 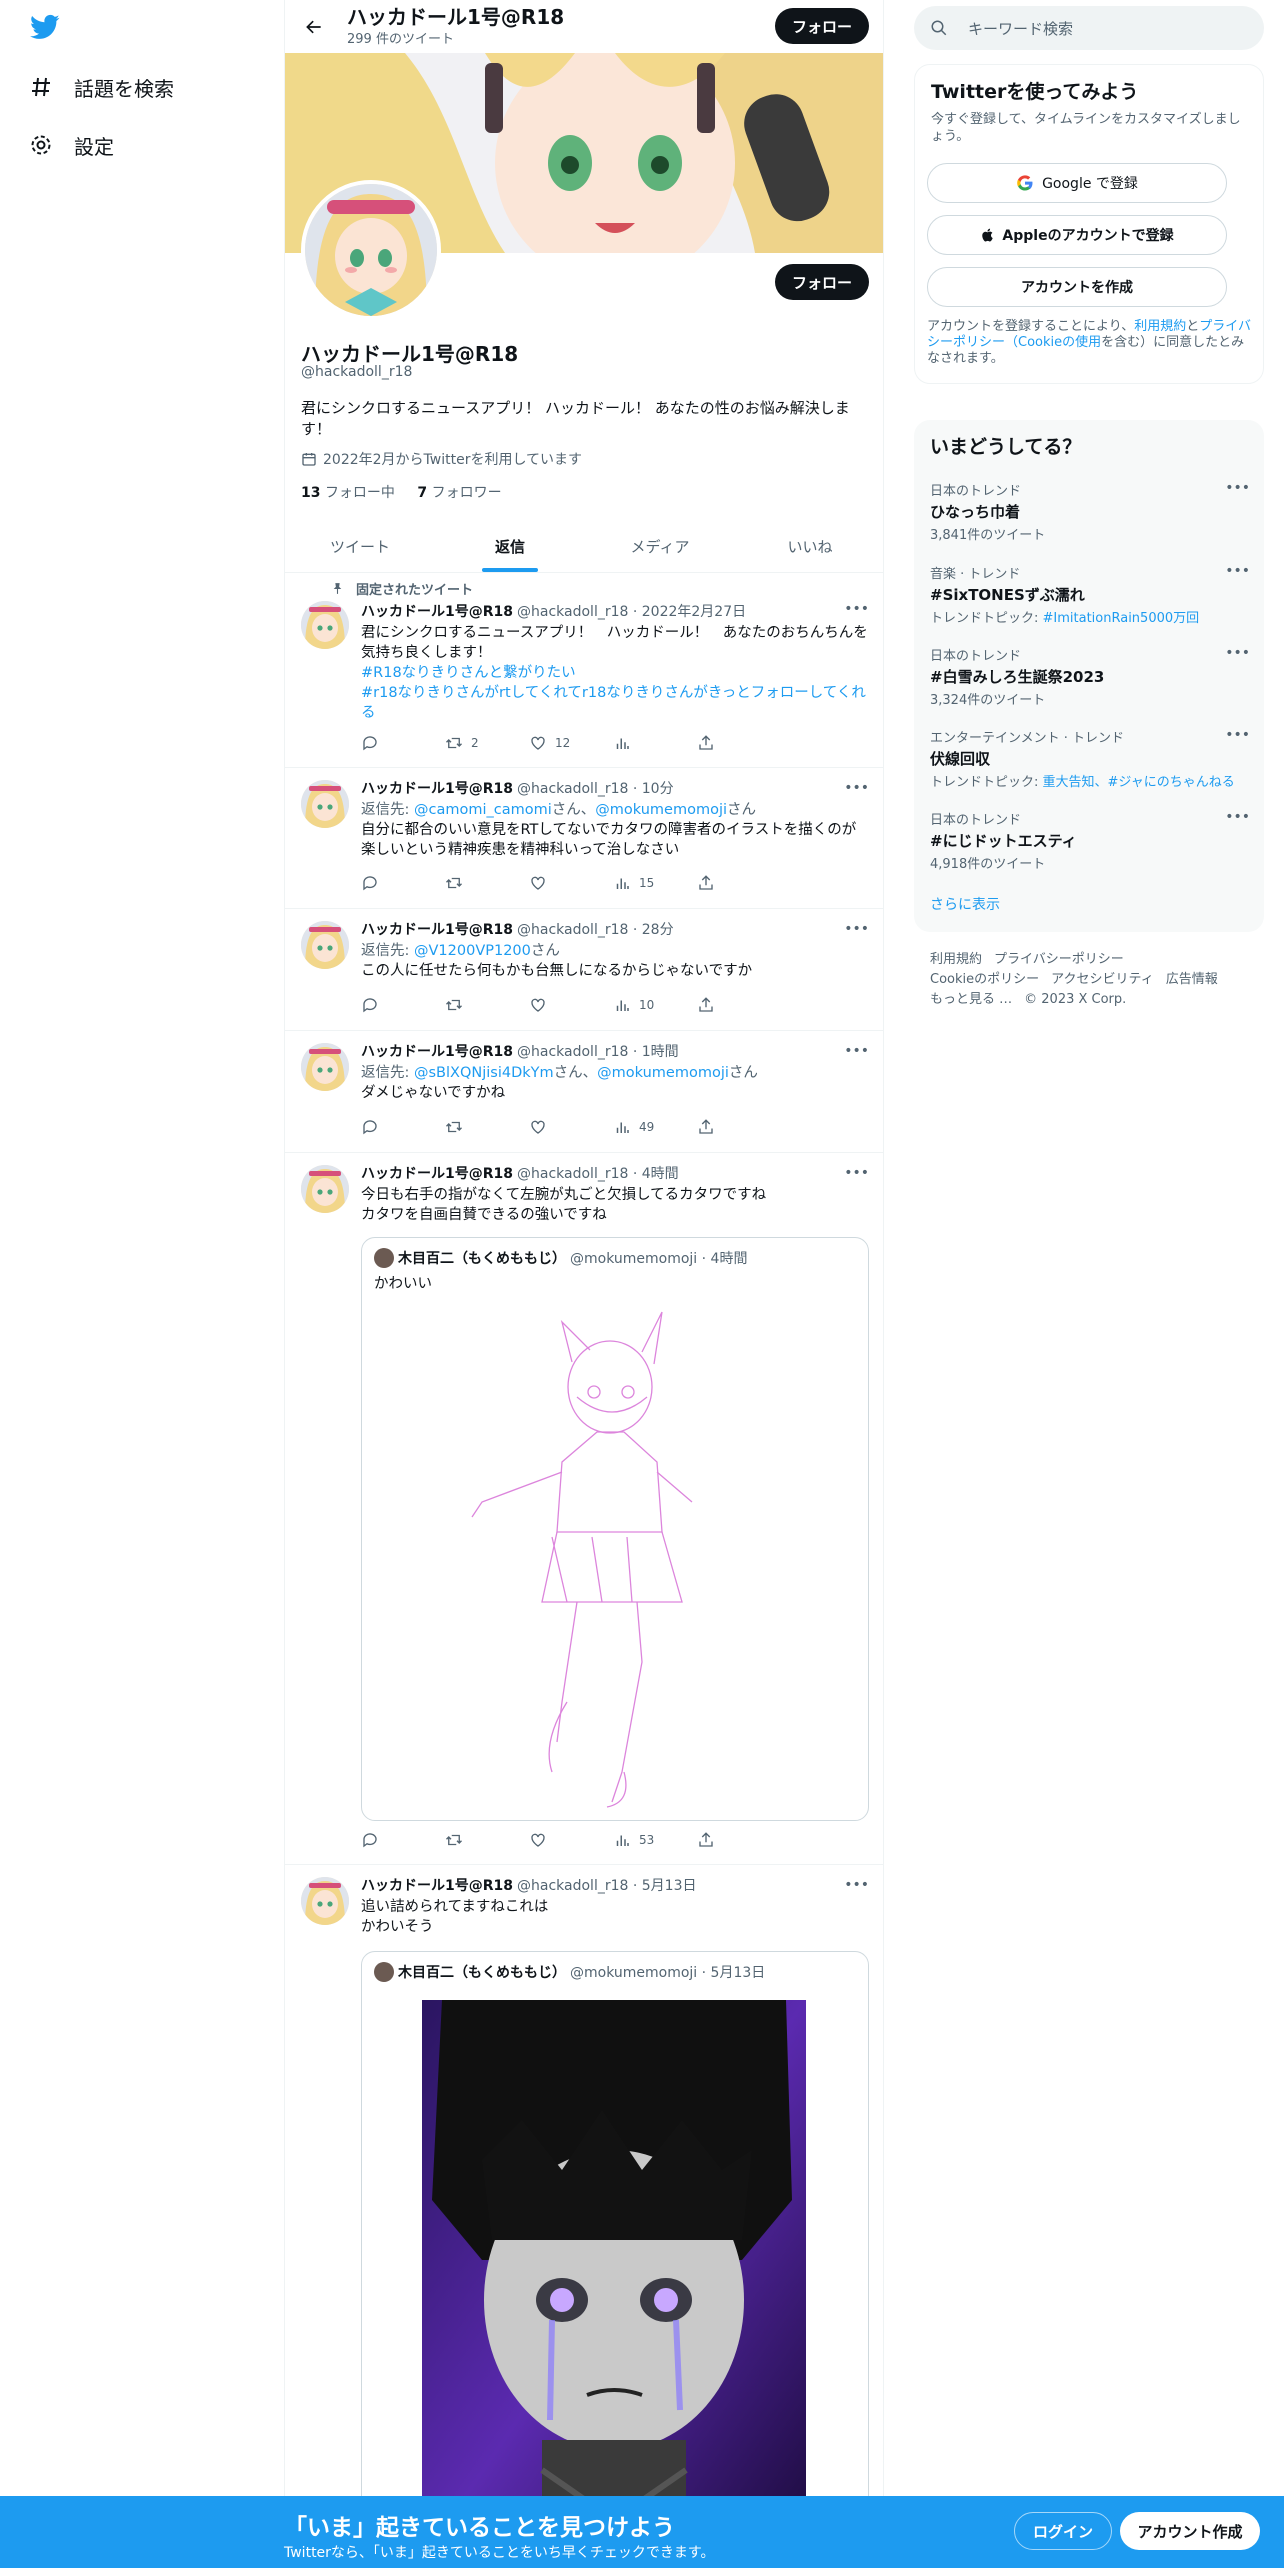 What do you see at coordinates (655, 1840) in the screenshot?
I see `views-button: 53` at bounding box center [655, 1840].